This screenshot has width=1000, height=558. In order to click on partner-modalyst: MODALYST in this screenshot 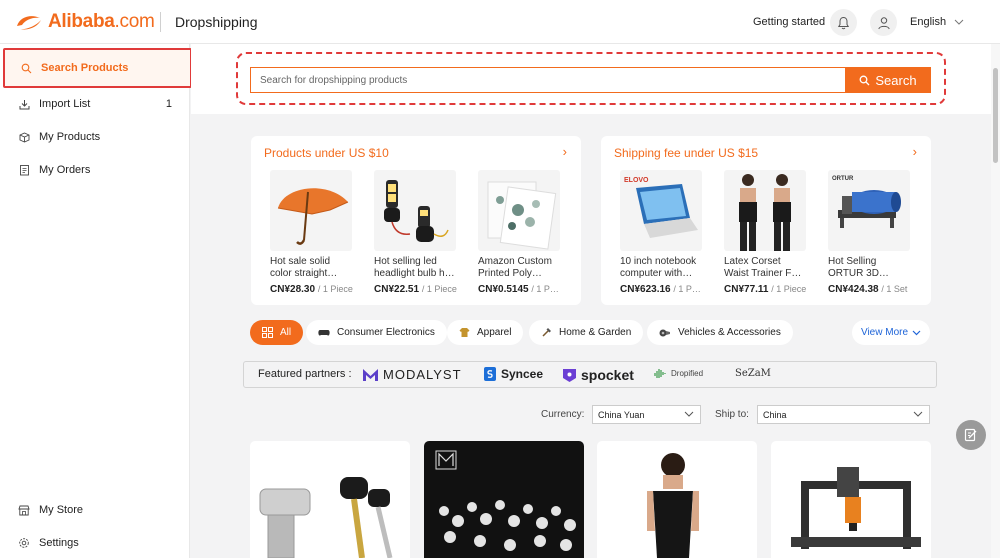, I will do `click(412, 374)`.